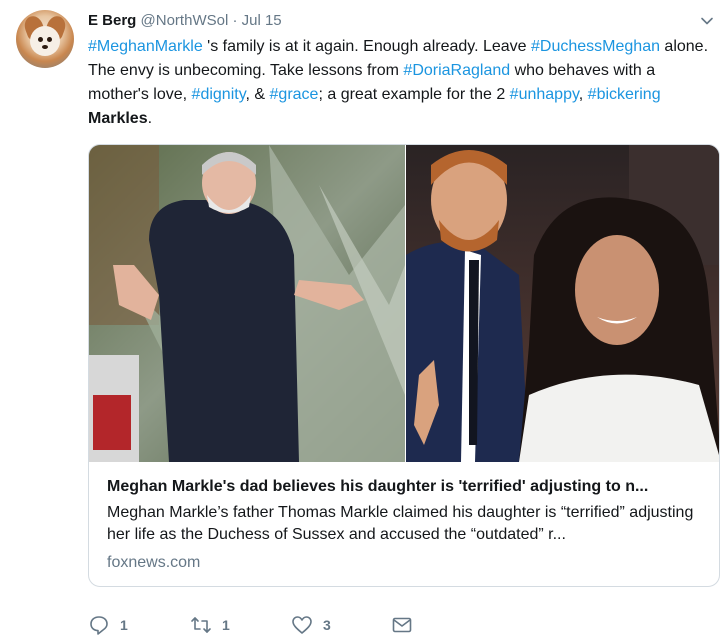 The height and width of the screenshot is (642, 728). Describe the element at coordinates (595, 46) in the screenshot. I see `hashtag-link: #DuchessMeghan` at that location.